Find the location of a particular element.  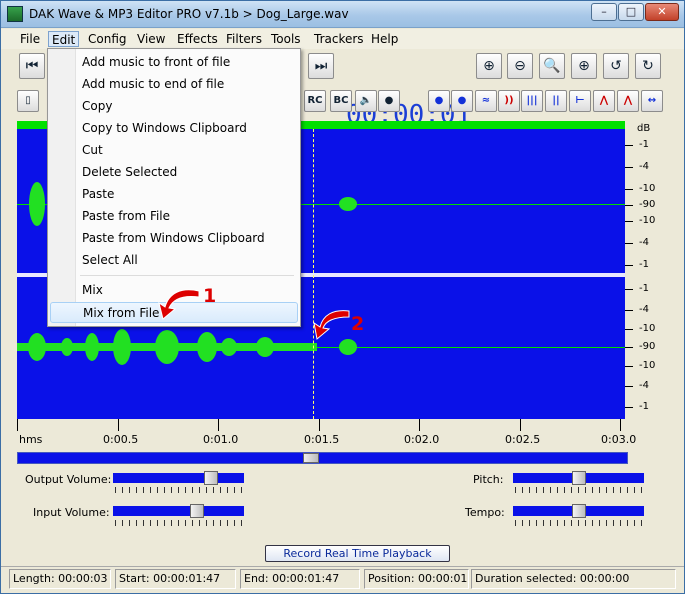

menu-effects: Effects is located at coordinates (197, 39).